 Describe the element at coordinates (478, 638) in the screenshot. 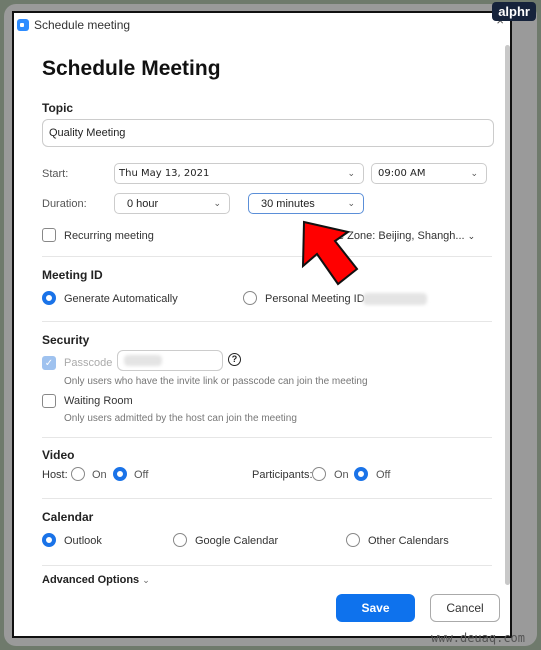

I see `site-watermark: www.deuaq.com` at that location.